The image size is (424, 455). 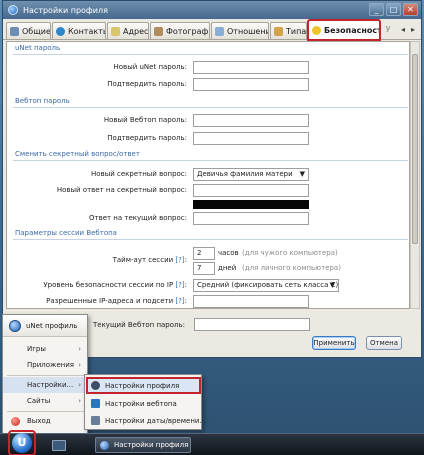 I want to click on current-webtop-password-label: Текущий Вебтоп пароль:, so click(x=138, y=325).